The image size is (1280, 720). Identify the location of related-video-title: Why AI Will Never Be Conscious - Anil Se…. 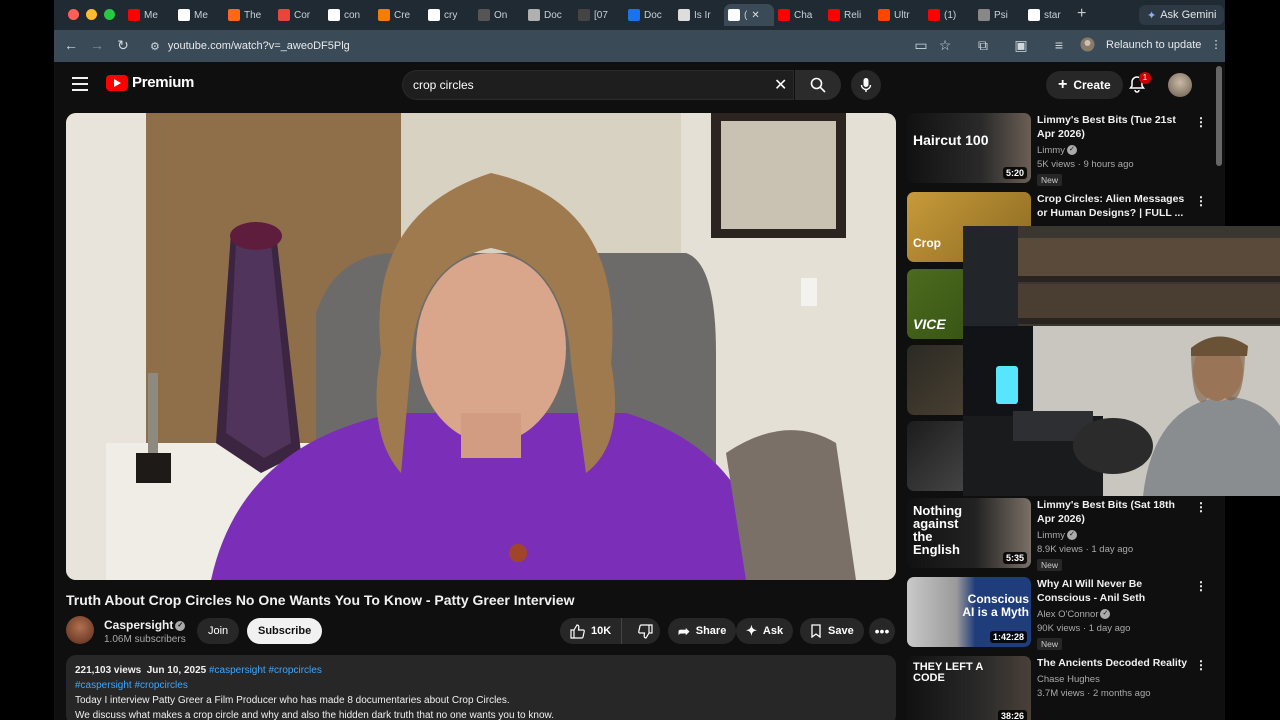
(1113, 591).